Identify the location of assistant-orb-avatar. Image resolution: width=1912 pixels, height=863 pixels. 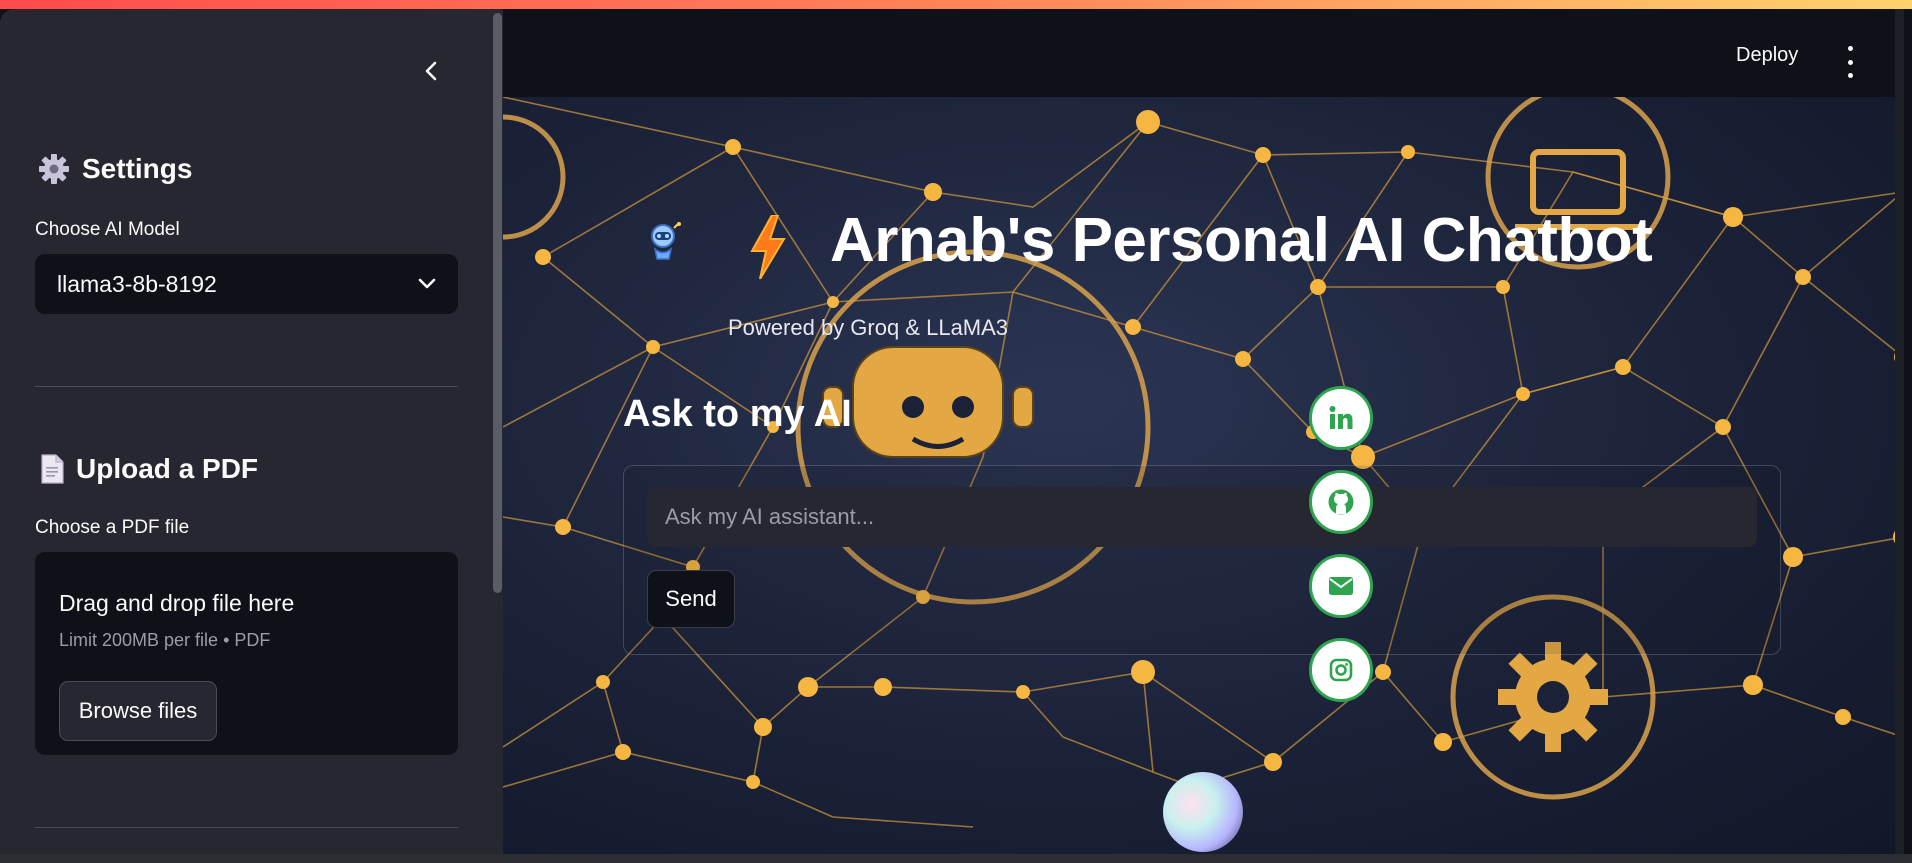
(1203, 812).